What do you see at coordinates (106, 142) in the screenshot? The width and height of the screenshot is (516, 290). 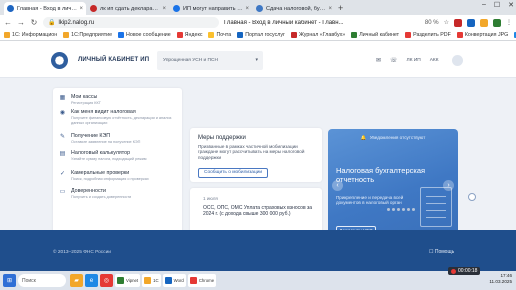 I see `service-description: Оставьте заявление на получение КЭП` at bounding box center [106, 142].